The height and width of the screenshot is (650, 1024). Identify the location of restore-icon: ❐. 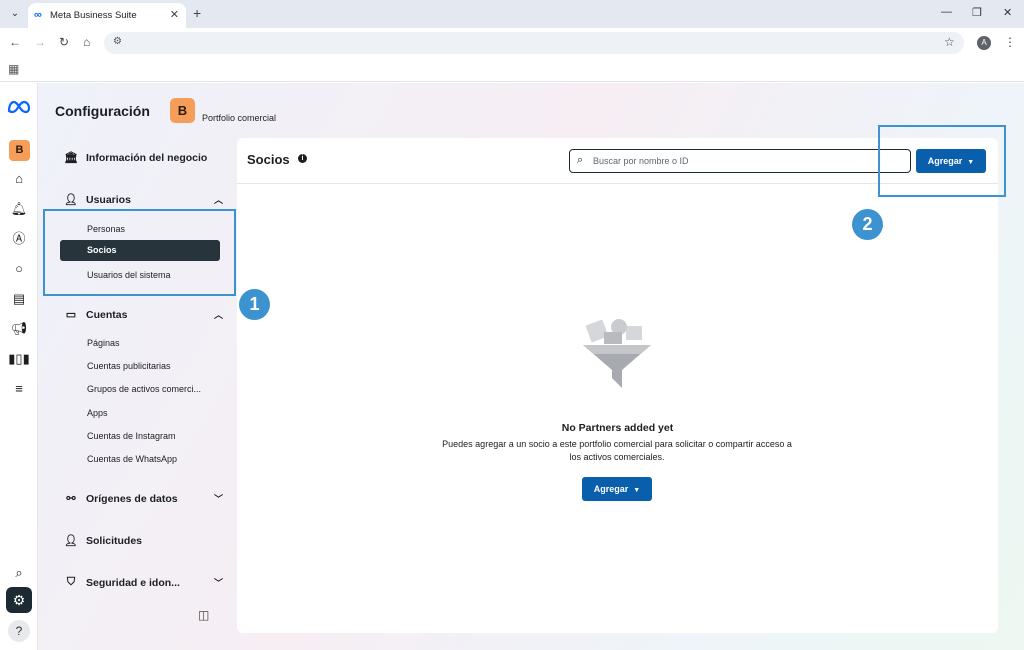
(977, 12).